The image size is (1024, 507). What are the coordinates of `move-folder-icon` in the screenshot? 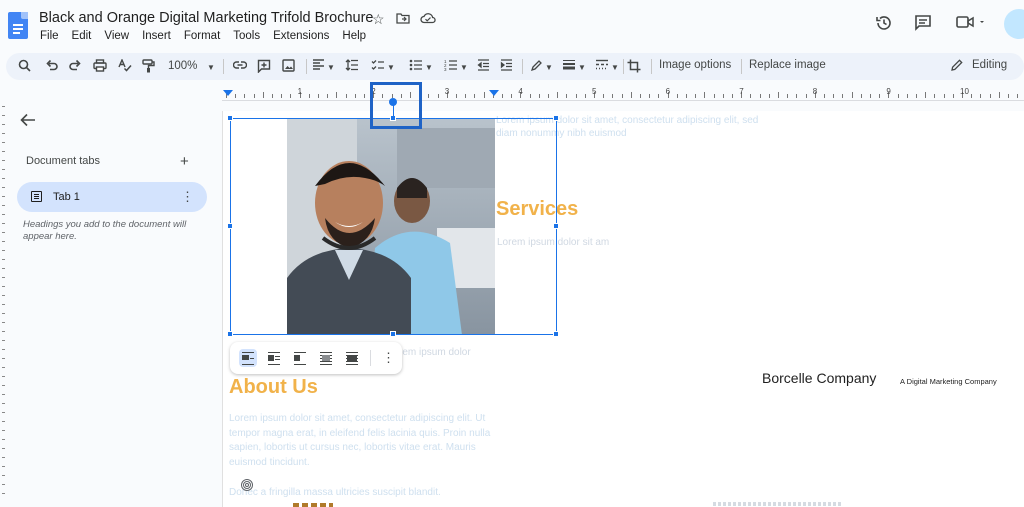 It's located at (403, 19).